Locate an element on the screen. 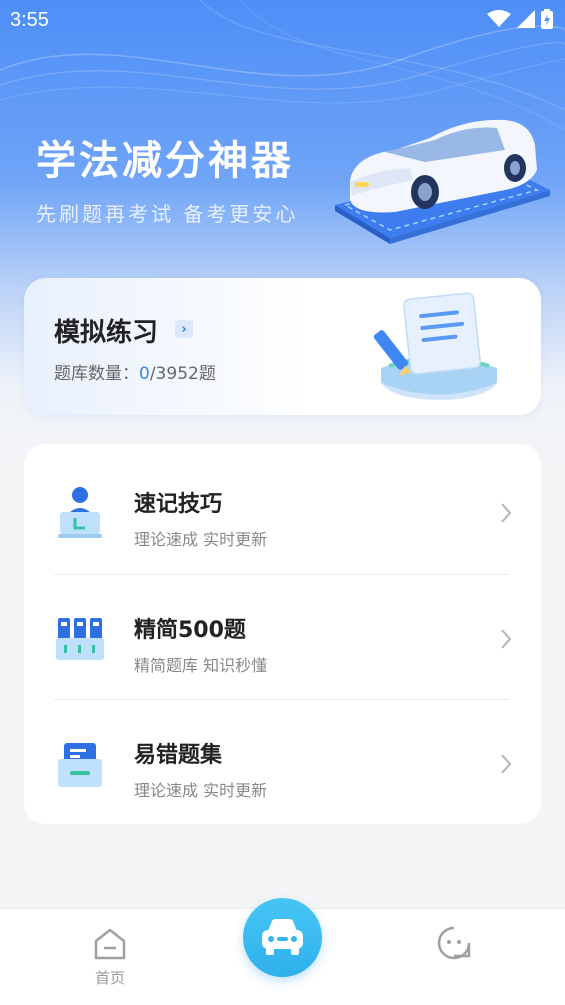 The image size is (565, 1005). document-pencil-icon is located at coordinates (435, 346).